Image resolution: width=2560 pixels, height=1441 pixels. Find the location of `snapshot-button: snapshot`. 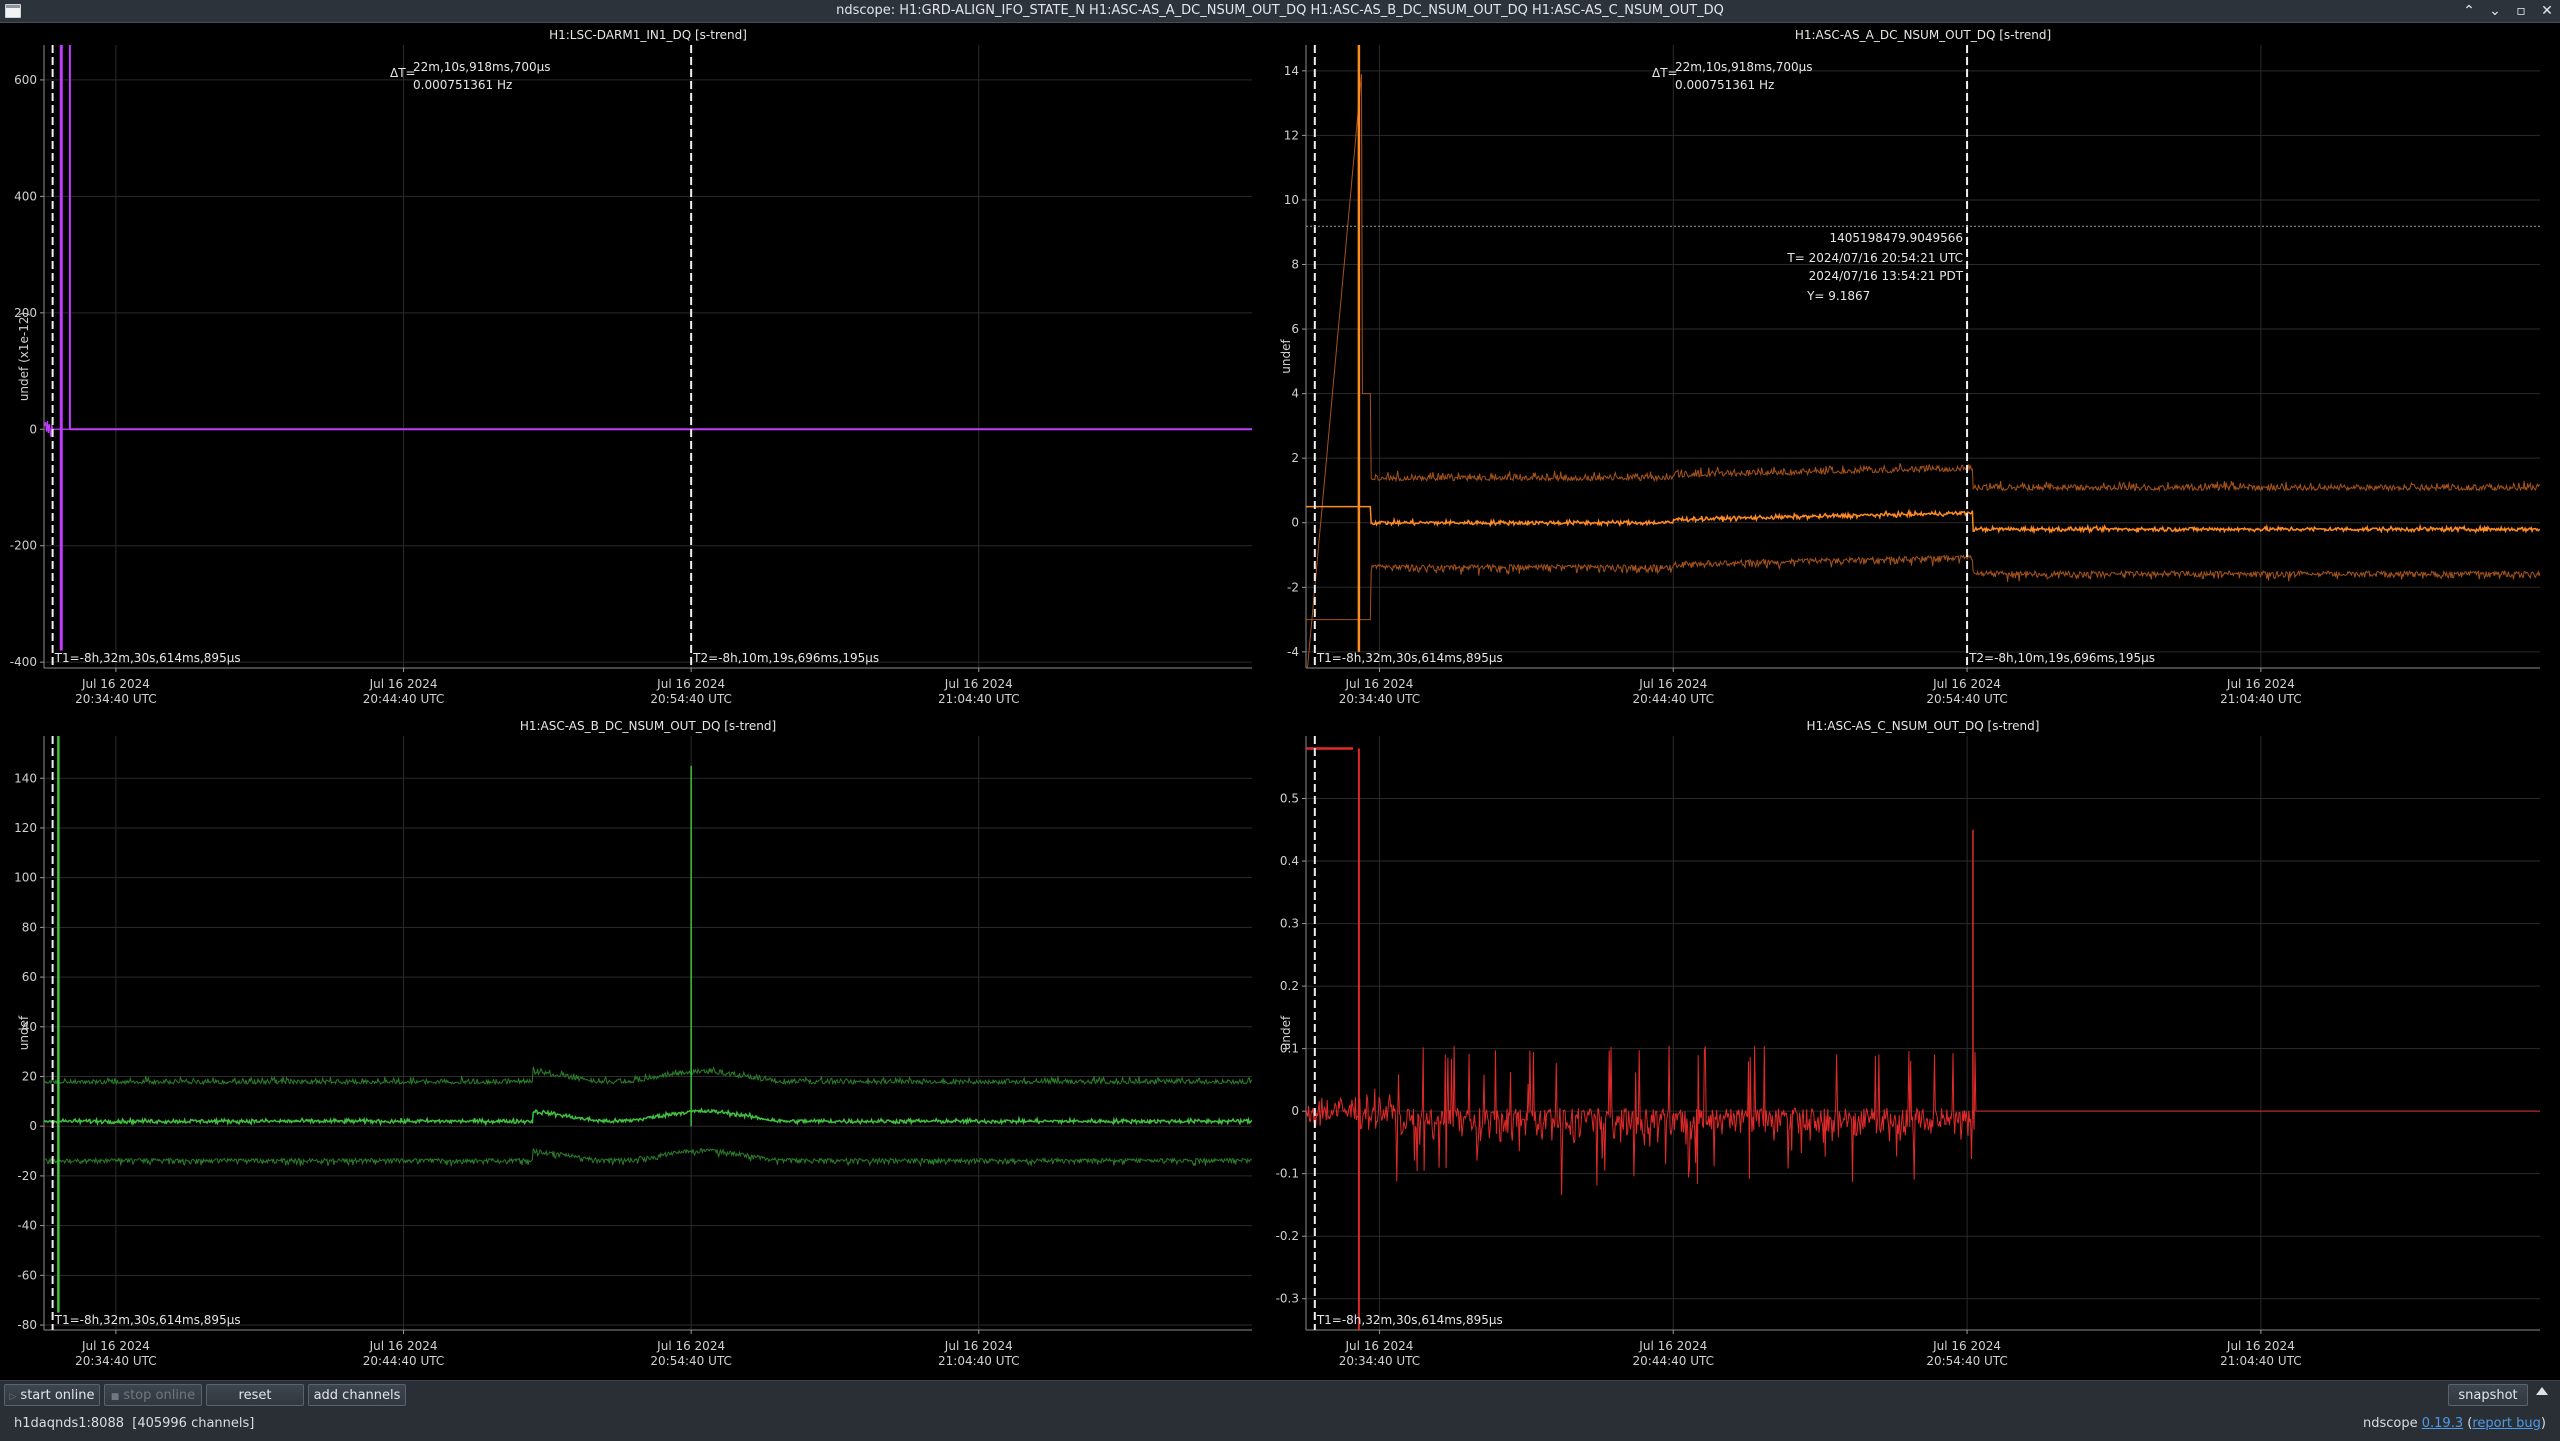

snapshot-button: snapshot is located at coordinates (2488, 1395).